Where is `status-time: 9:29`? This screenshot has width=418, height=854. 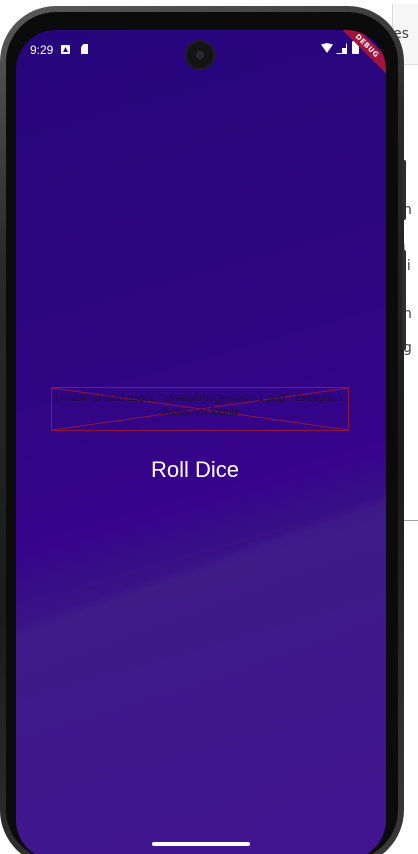
status-time: 9:29 is located at coordinates (42, 50).